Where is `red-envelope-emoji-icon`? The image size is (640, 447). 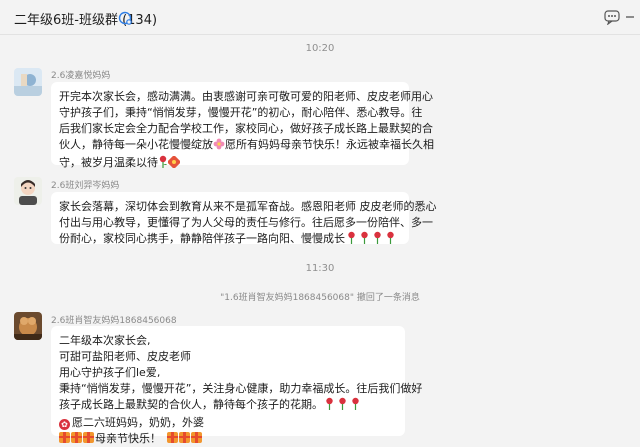 red-envelope-emoji-icon is located at coordinates (174, 164).